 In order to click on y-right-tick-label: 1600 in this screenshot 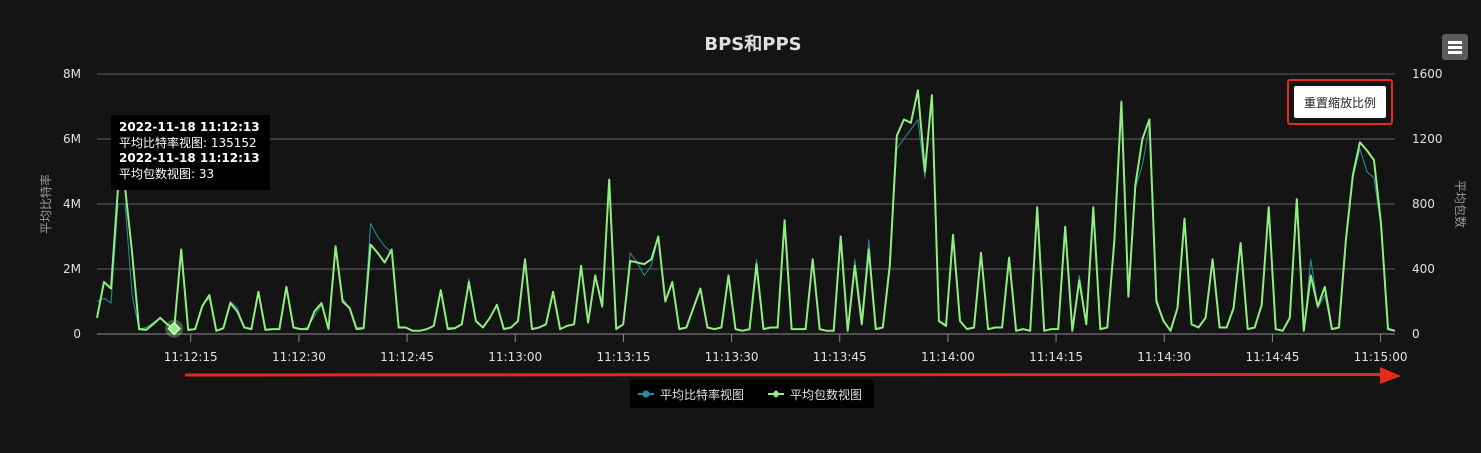, I will do `click(1427, 74)`.